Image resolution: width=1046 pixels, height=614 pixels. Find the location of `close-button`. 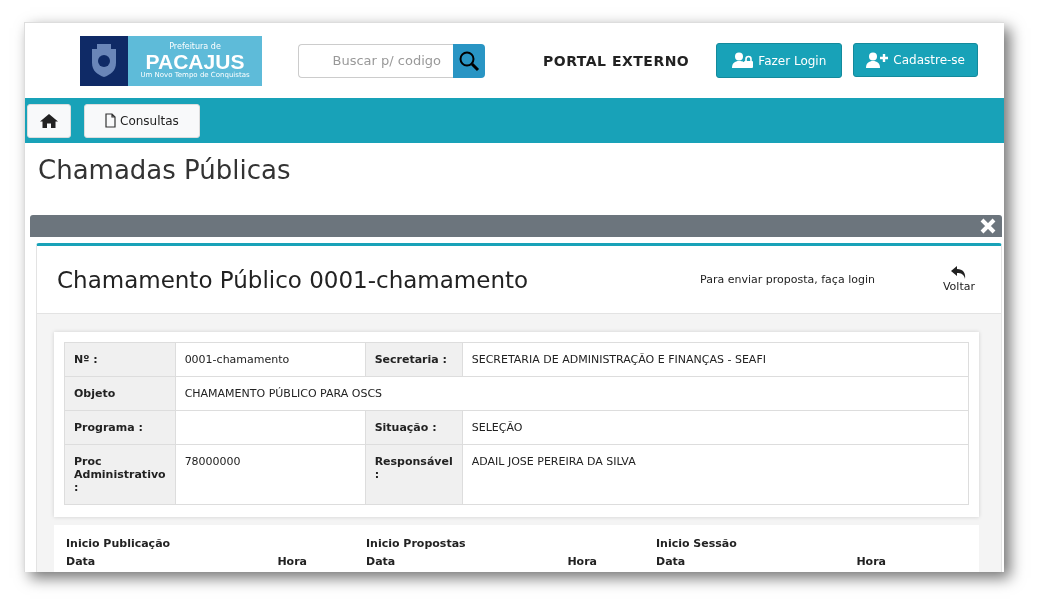

close-button is located at coordinates (988, 226).